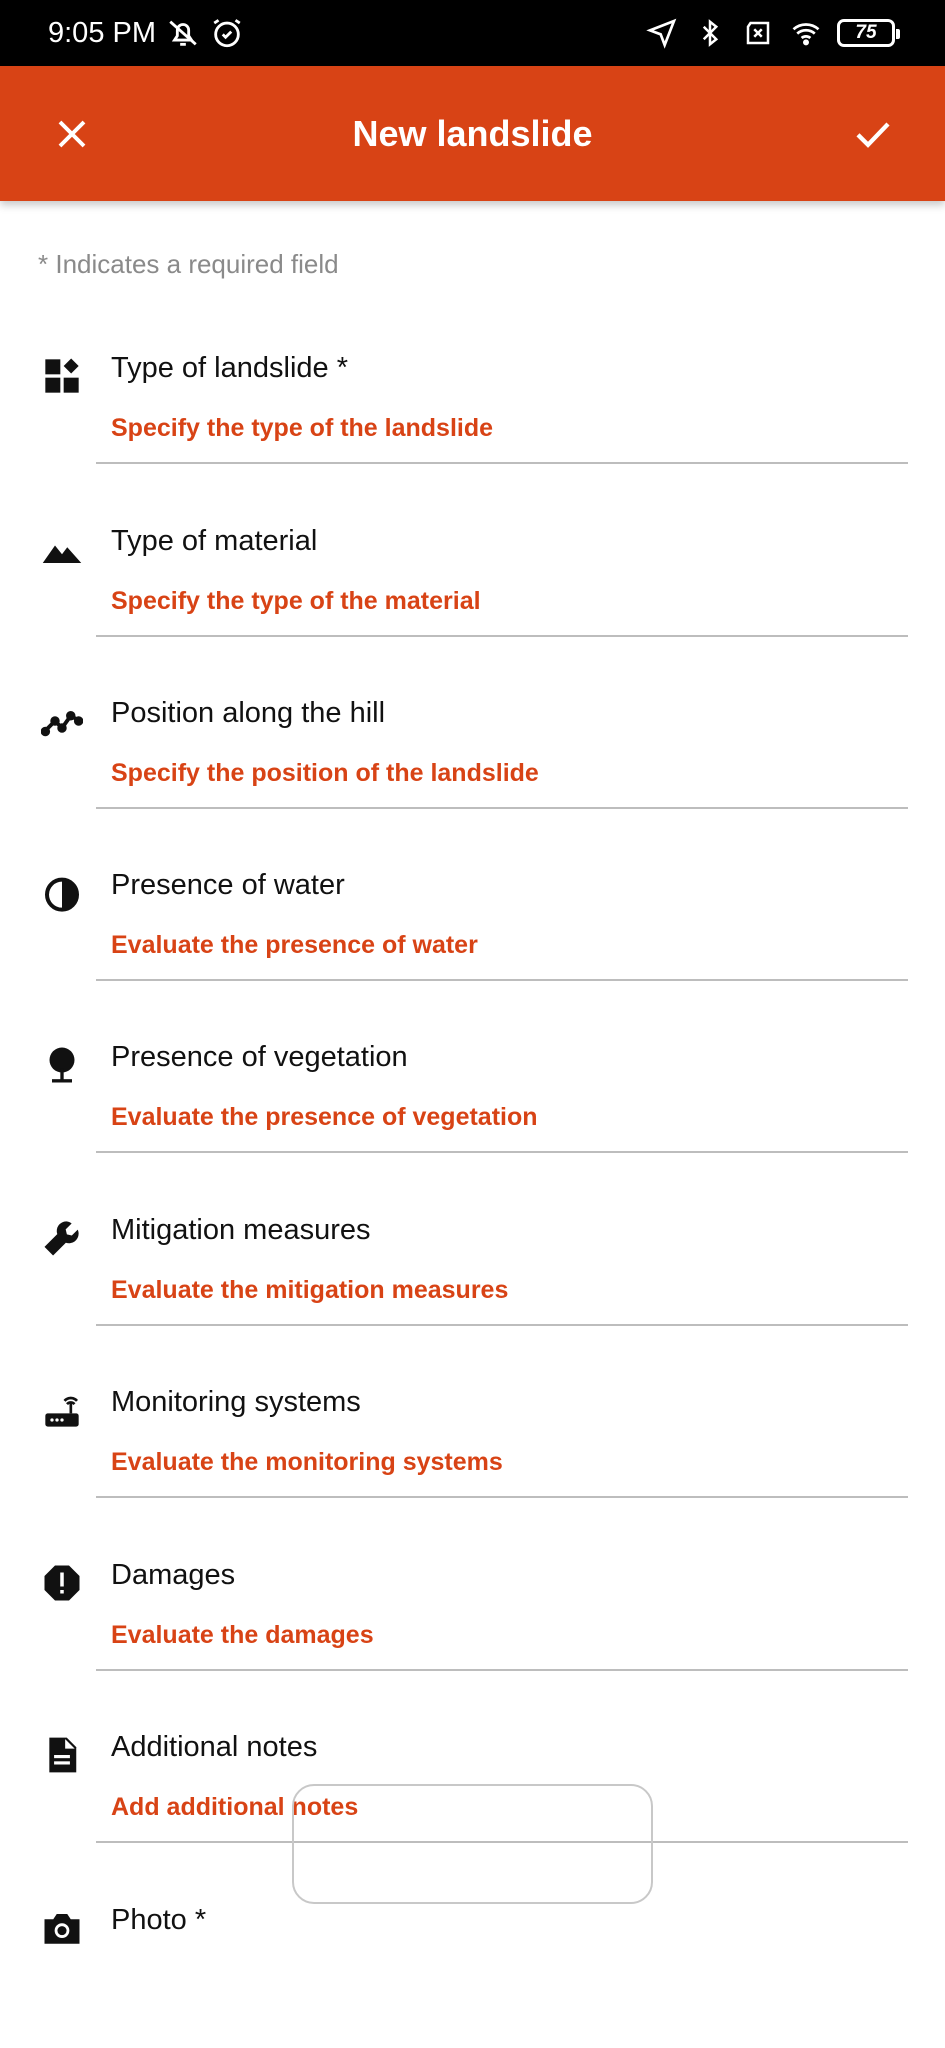 This screenshot has height=2048, width=945. Describe the element at coordinates (62, 1755) in the screenshot. I see `document-icon` at that location.